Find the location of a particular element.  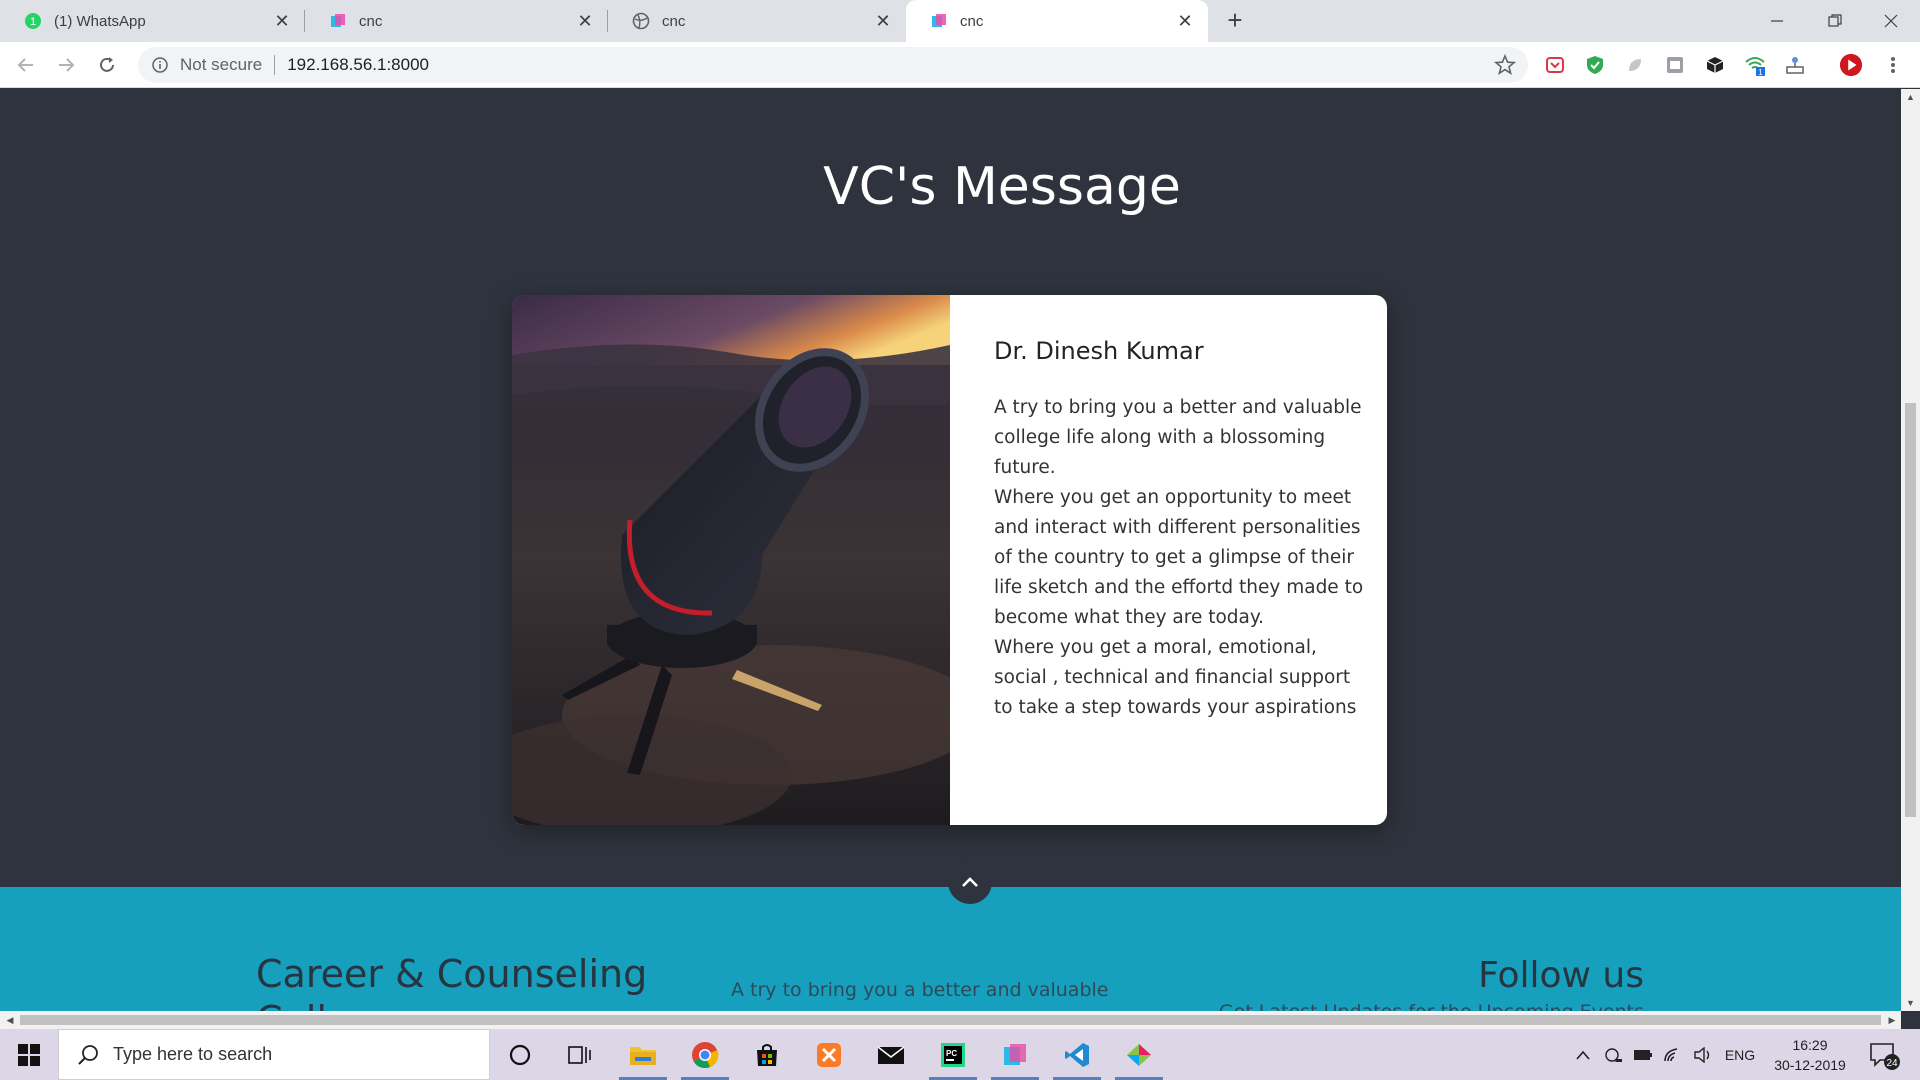

tab-title: (1) WhatsApp is located at coordinates (100, 21).